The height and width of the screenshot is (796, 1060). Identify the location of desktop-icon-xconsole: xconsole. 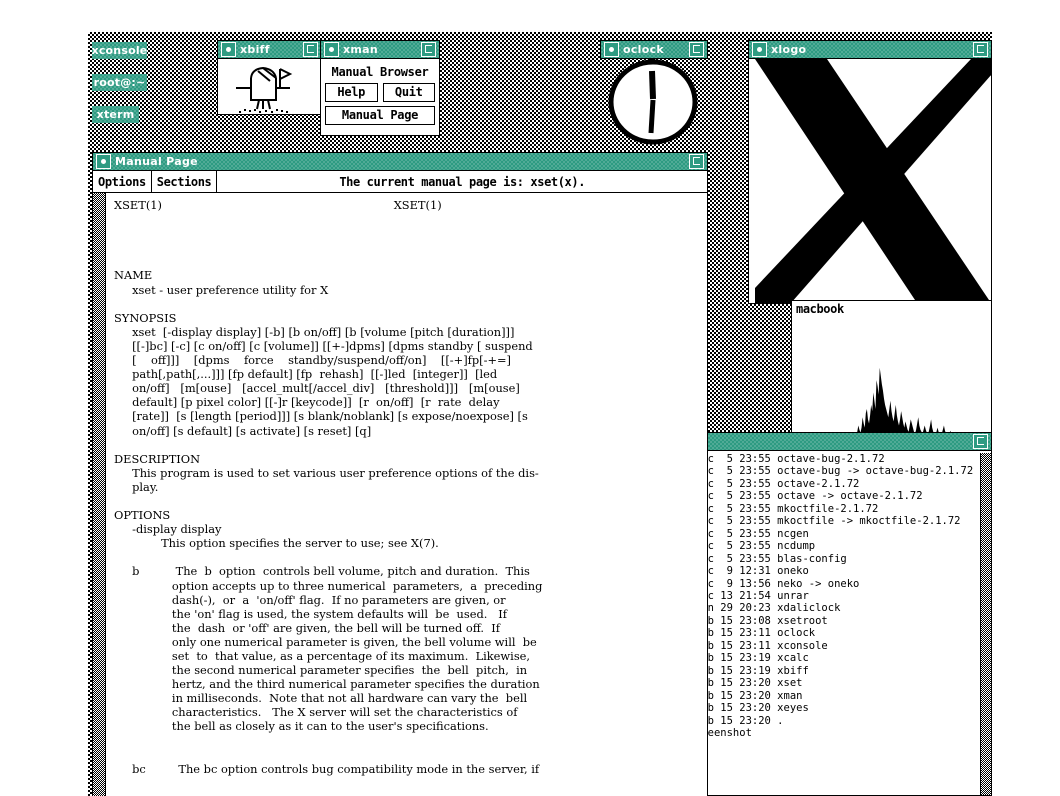
(119, 50).